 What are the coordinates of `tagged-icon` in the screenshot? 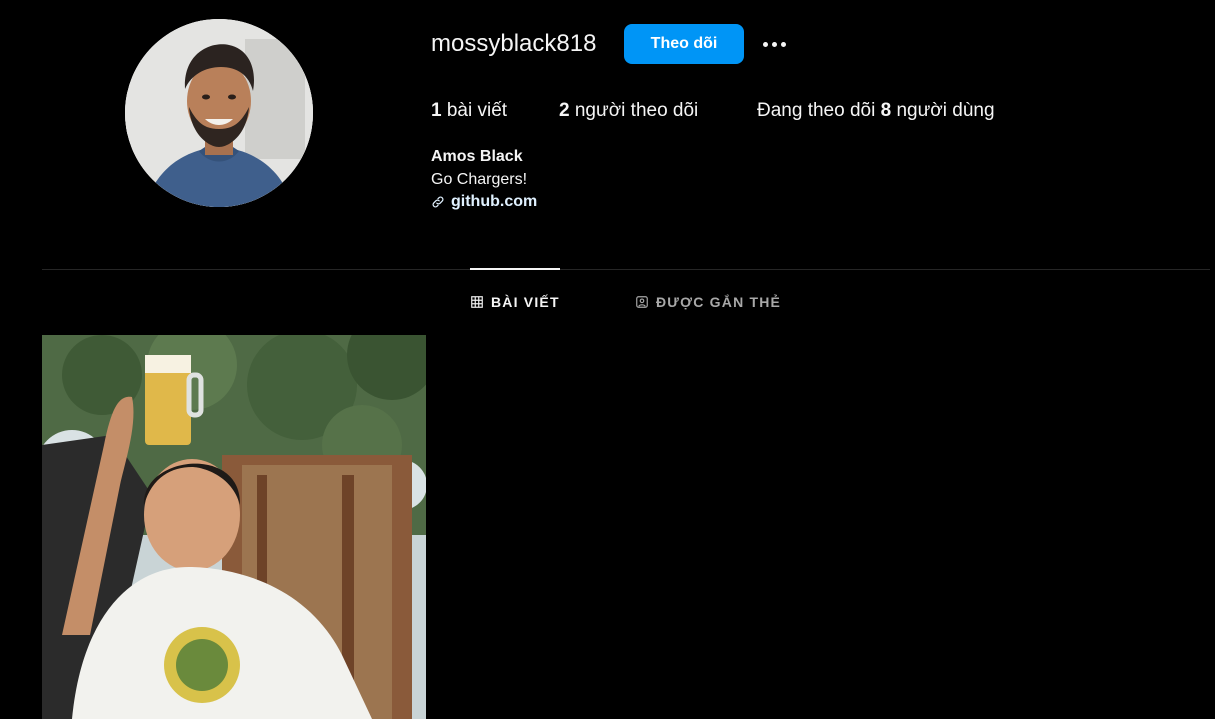 It's located at (642, 302).